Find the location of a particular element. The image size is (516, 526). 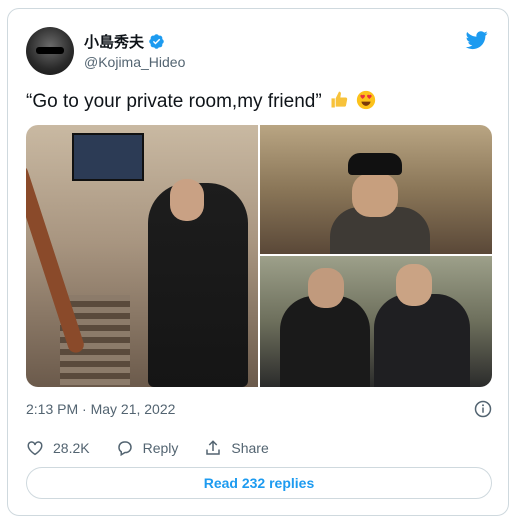

author-row: 小島秀夫 is located at coordinates (124, 41).